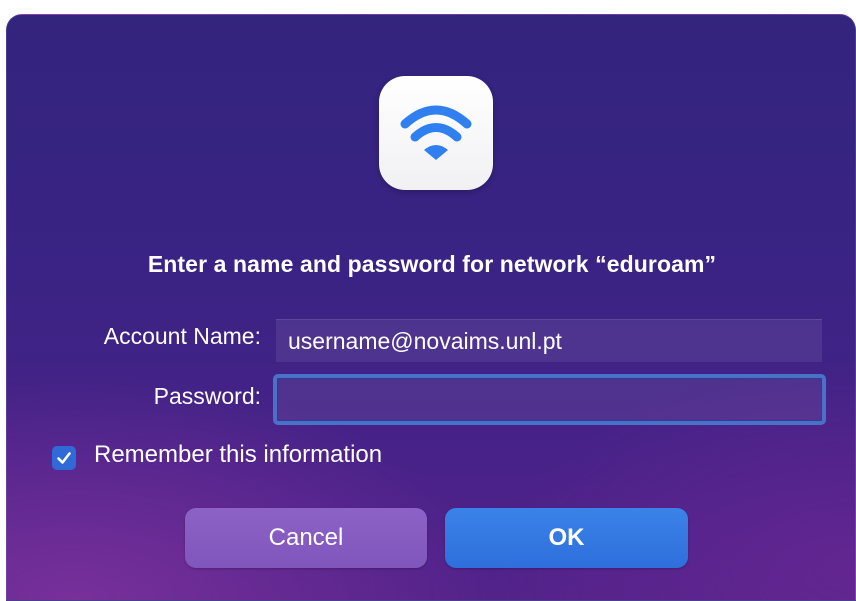 The image size is (856, 601). What do you see at coordinates (566, 538) in the screenshot?
I see `ok-button: OK` at bounding box center [566, 538].